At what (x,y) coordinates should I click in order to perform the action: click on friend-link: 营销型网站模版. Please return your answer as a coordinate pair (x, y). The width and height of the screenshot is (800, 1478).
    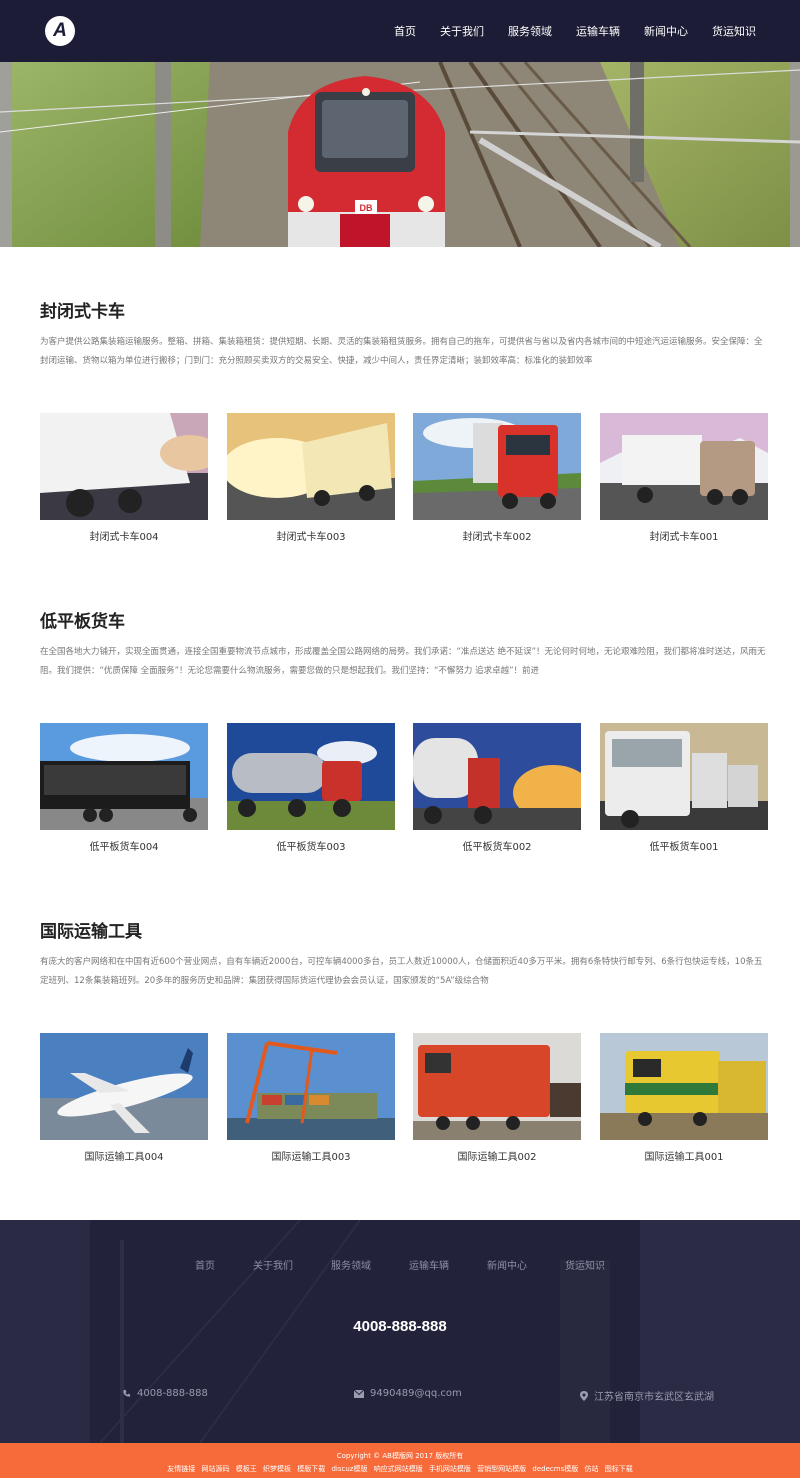
    Looking at the image, I should click on (501, 1469).